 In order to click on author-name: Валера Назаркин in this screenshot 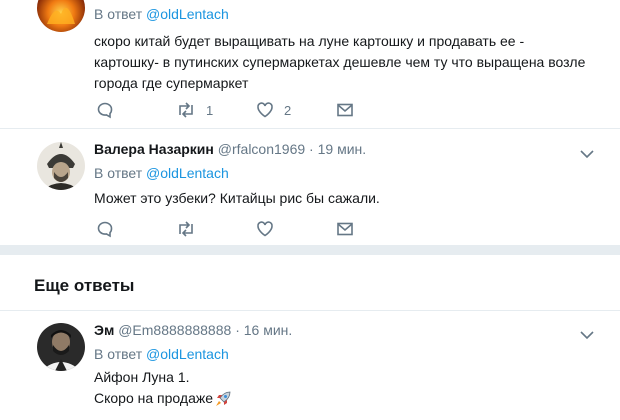, I will do `click(154, 149)`.